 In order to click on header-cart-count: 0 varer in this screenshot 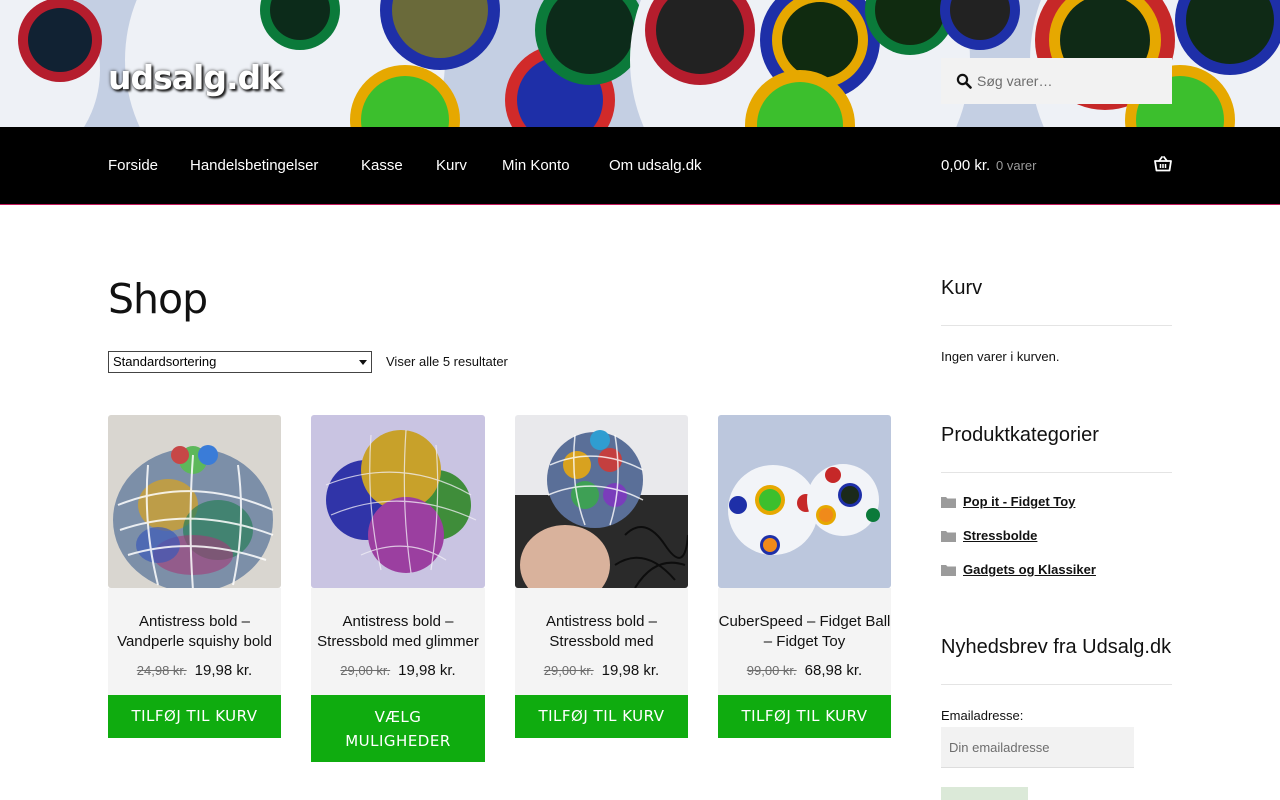, I will do `click(1016, 165)`.